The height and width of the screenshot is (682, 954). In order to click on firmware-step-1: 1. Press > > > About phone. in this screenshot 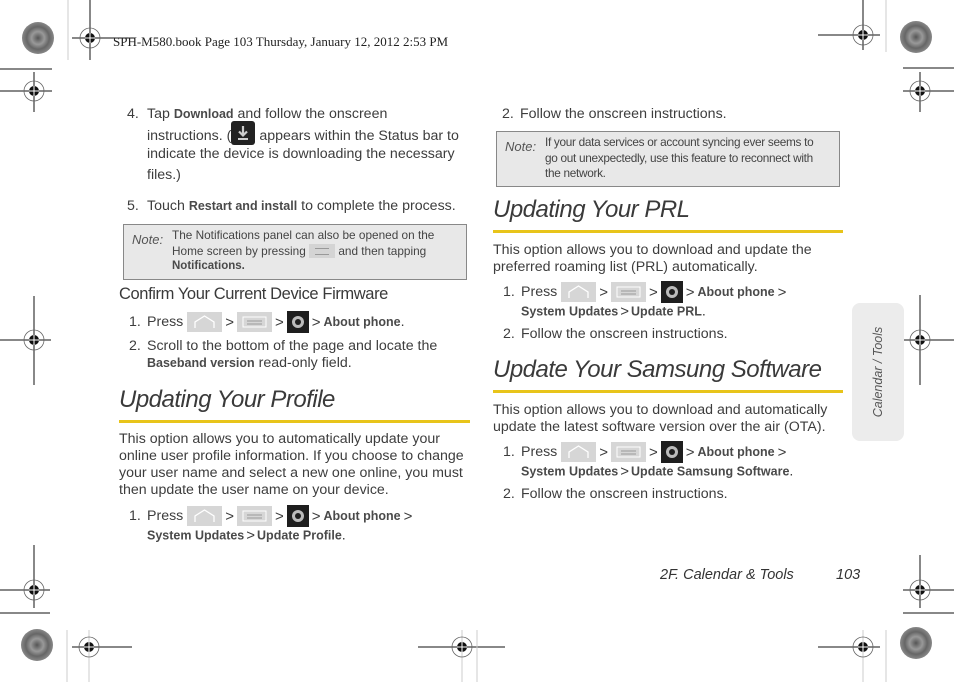, I will do `click(267, 322)`.